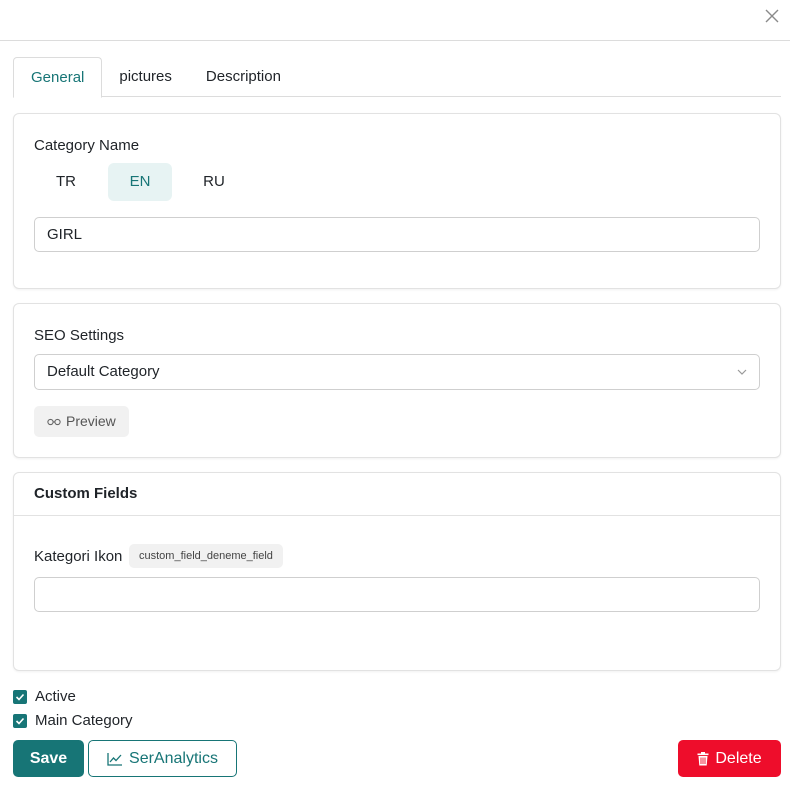 The image size is (790, 790). I want to click on tab-bar: General pictures Description, so click(397, 77).